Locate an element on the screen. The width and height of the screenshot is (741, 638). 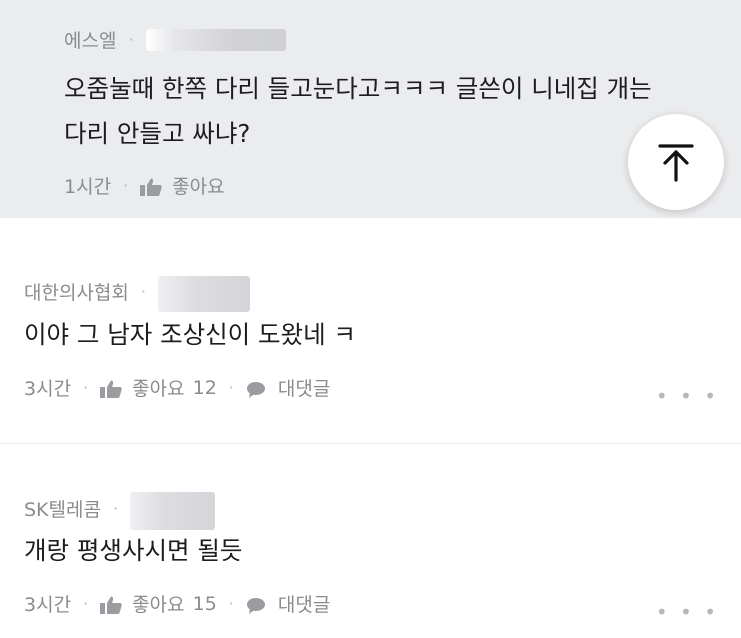
like-button: 좋아요 is located at coordinates (182, 185).